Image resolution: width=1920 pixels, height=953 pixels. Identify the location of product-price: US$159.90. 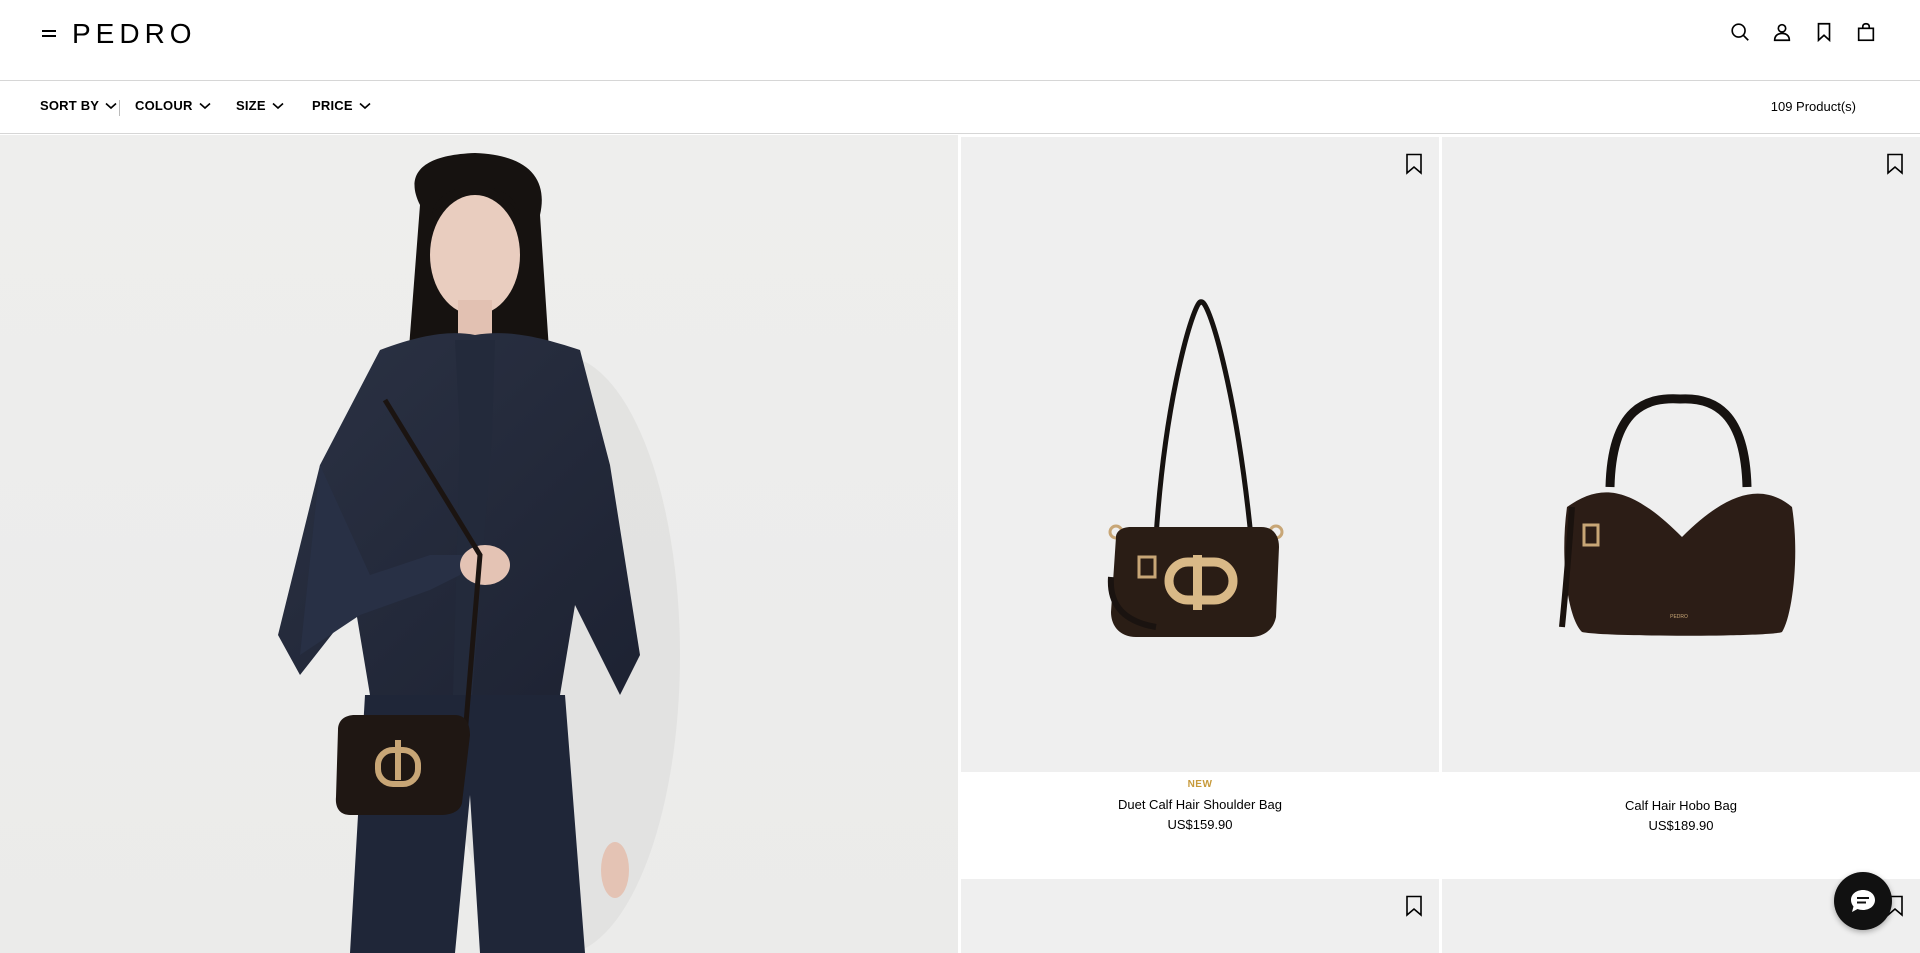
(1200, 824).